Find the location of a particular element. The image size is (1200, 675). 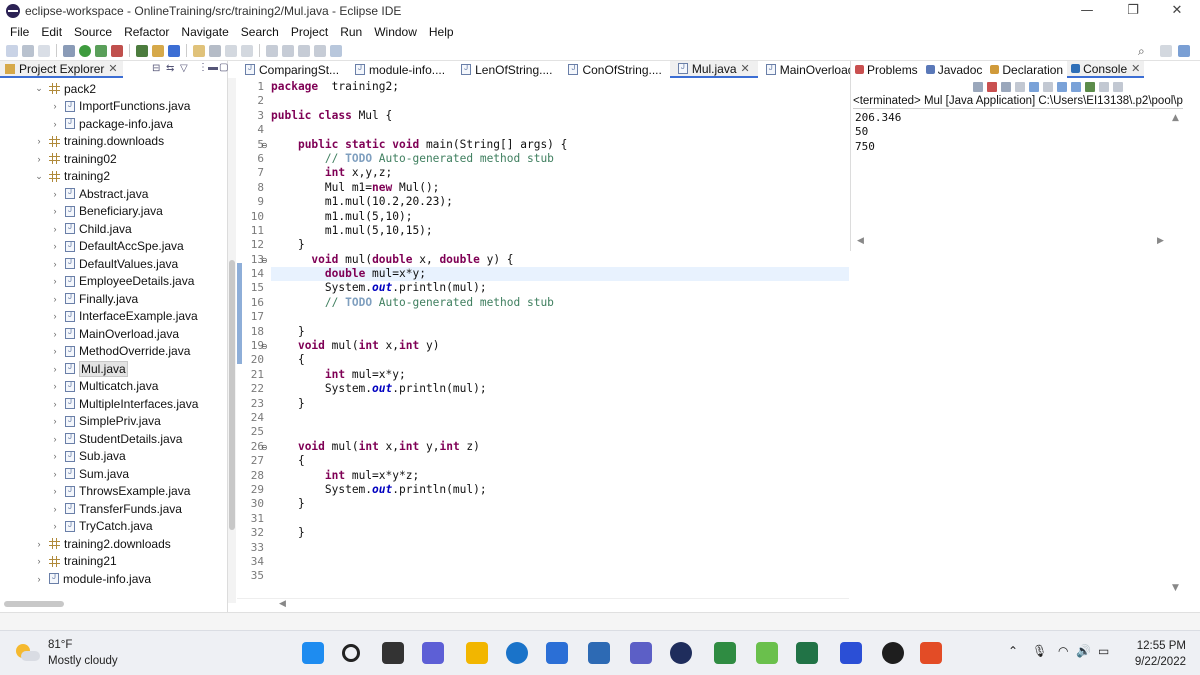

save-all-icon is located at coordinates (44, 50).